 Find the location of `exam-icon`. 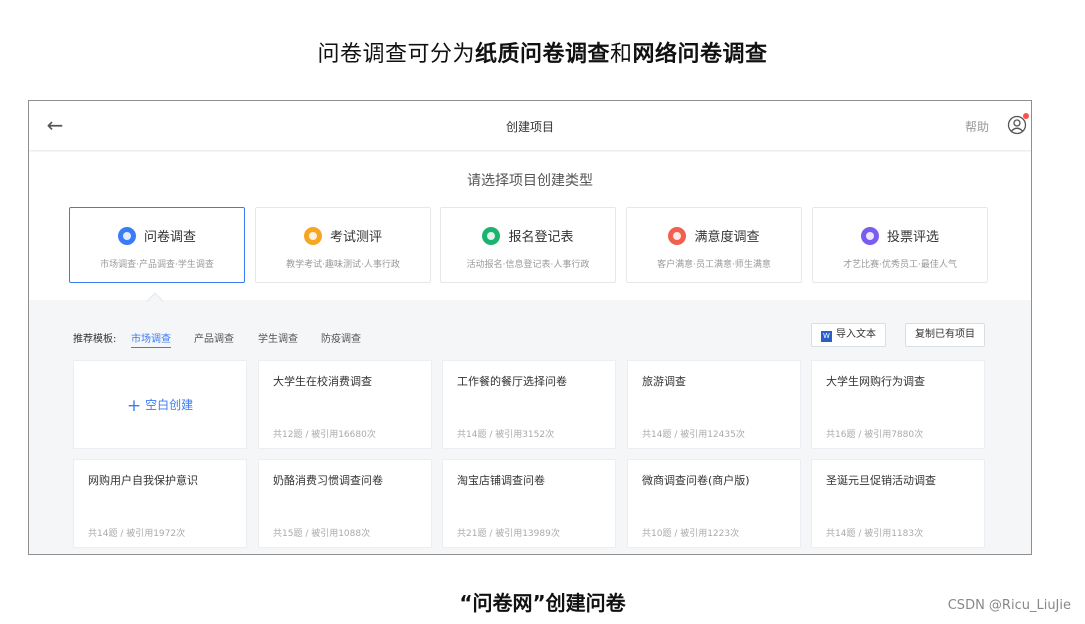

exam-icon is located at coordinates (312, 236).